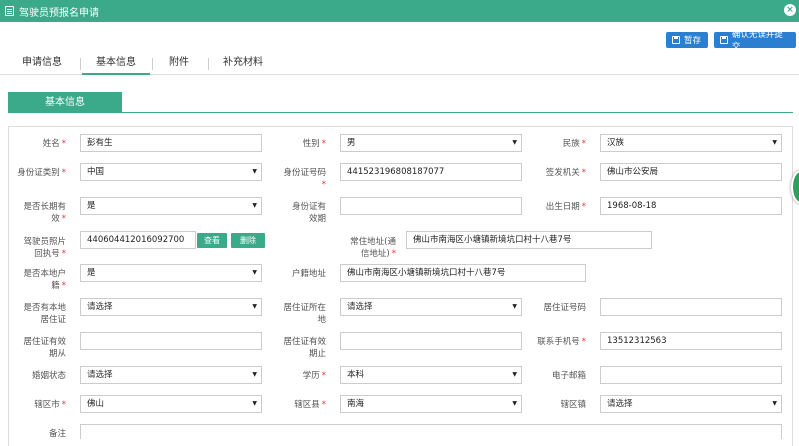  Describe the element at coordinates (116, 64) in the screenshot. I see `tab-basic-info: 基本信息` at that location.